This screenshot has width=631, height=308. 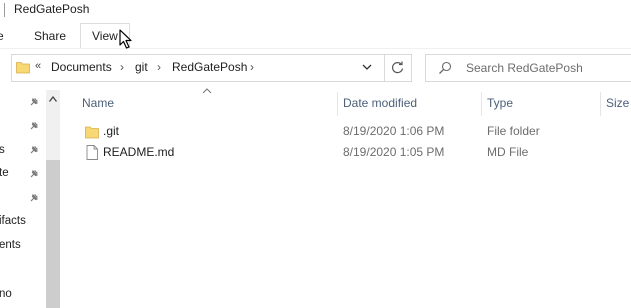 I want to click on window-title: RedGatePosh, so click(x=52, y=9).